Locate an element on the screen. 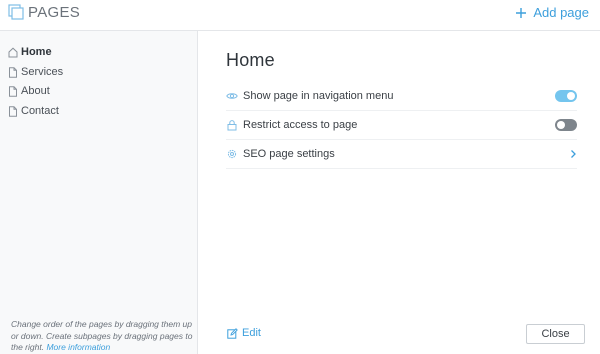  restrict-access-toggle is located at coordinates (566, 125).